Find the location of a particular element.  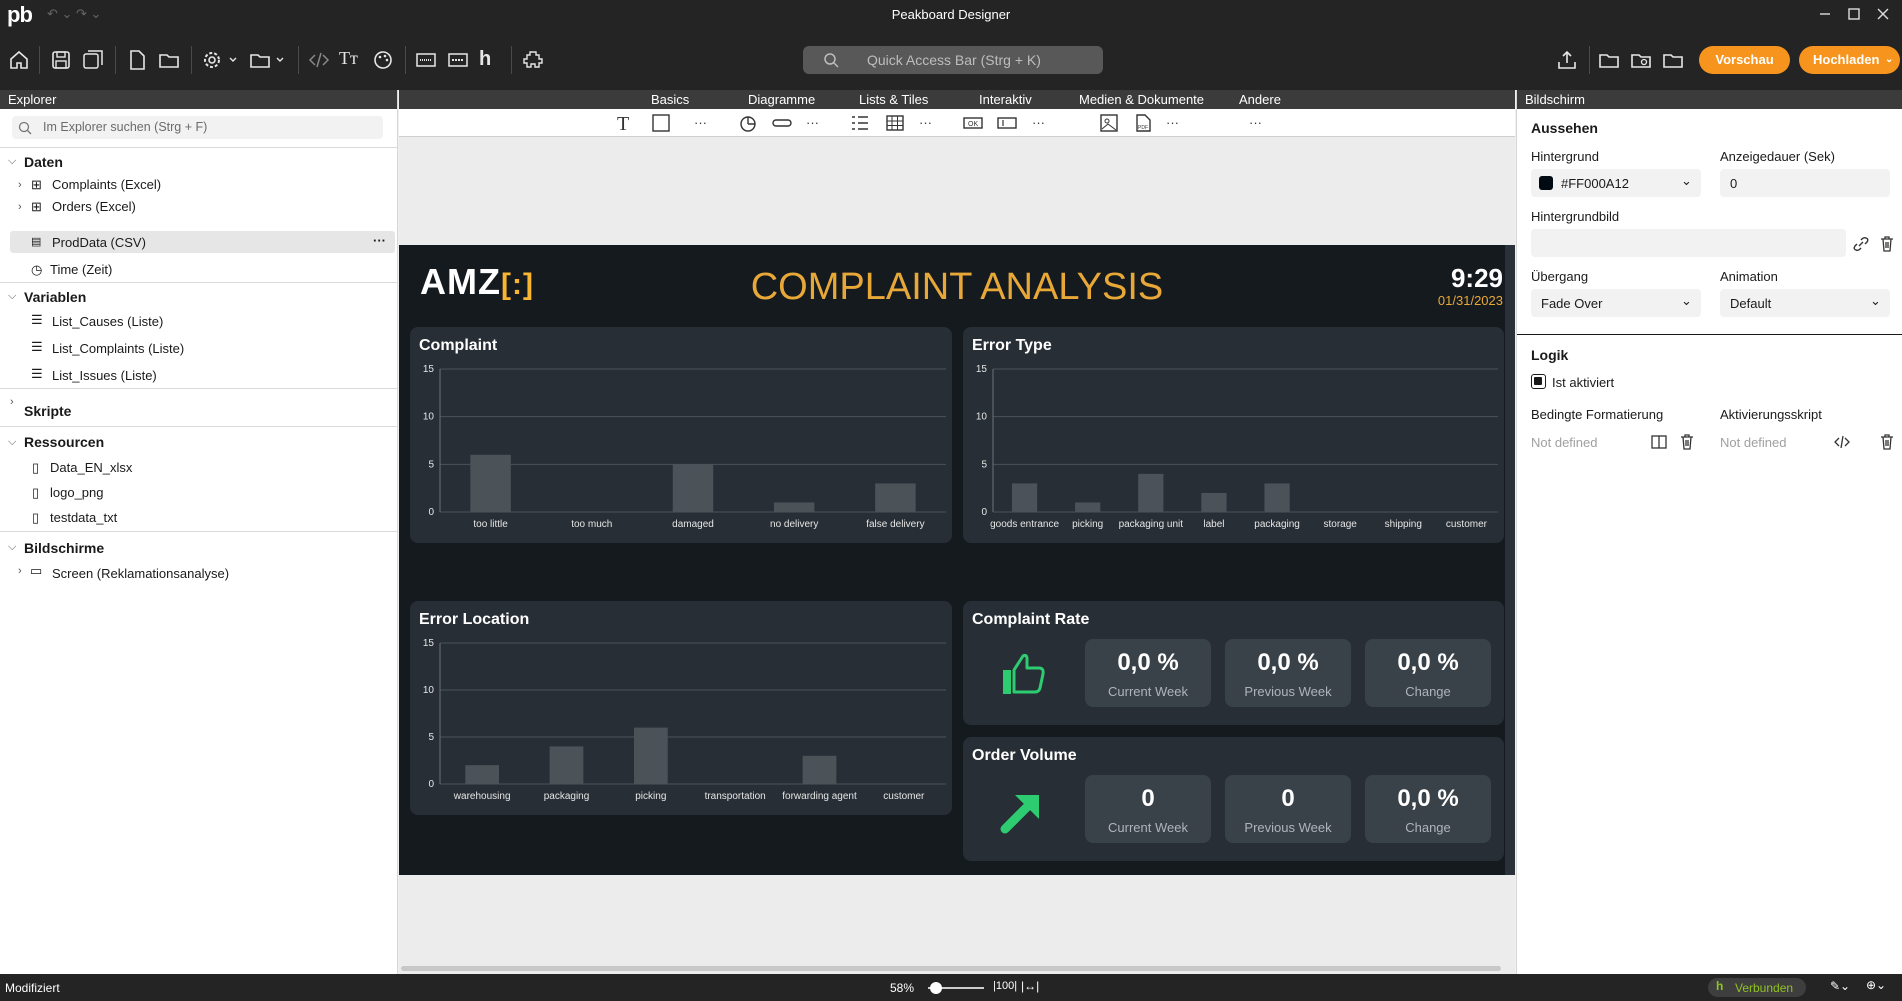

category-basics: Basics is located at coordinates (670, 99).